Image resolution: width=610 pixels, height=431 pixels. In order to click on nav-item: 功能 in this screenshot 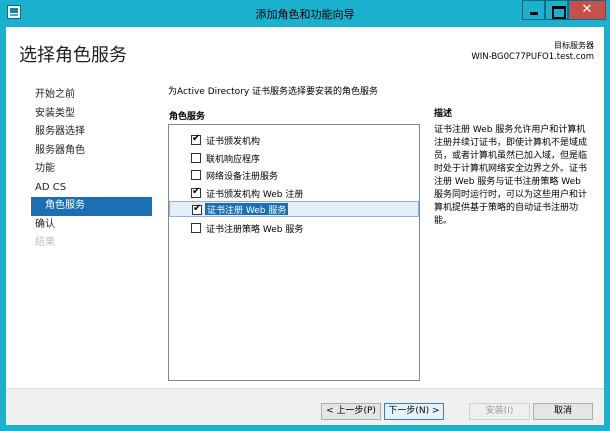, I will do `click(93, 169)`.